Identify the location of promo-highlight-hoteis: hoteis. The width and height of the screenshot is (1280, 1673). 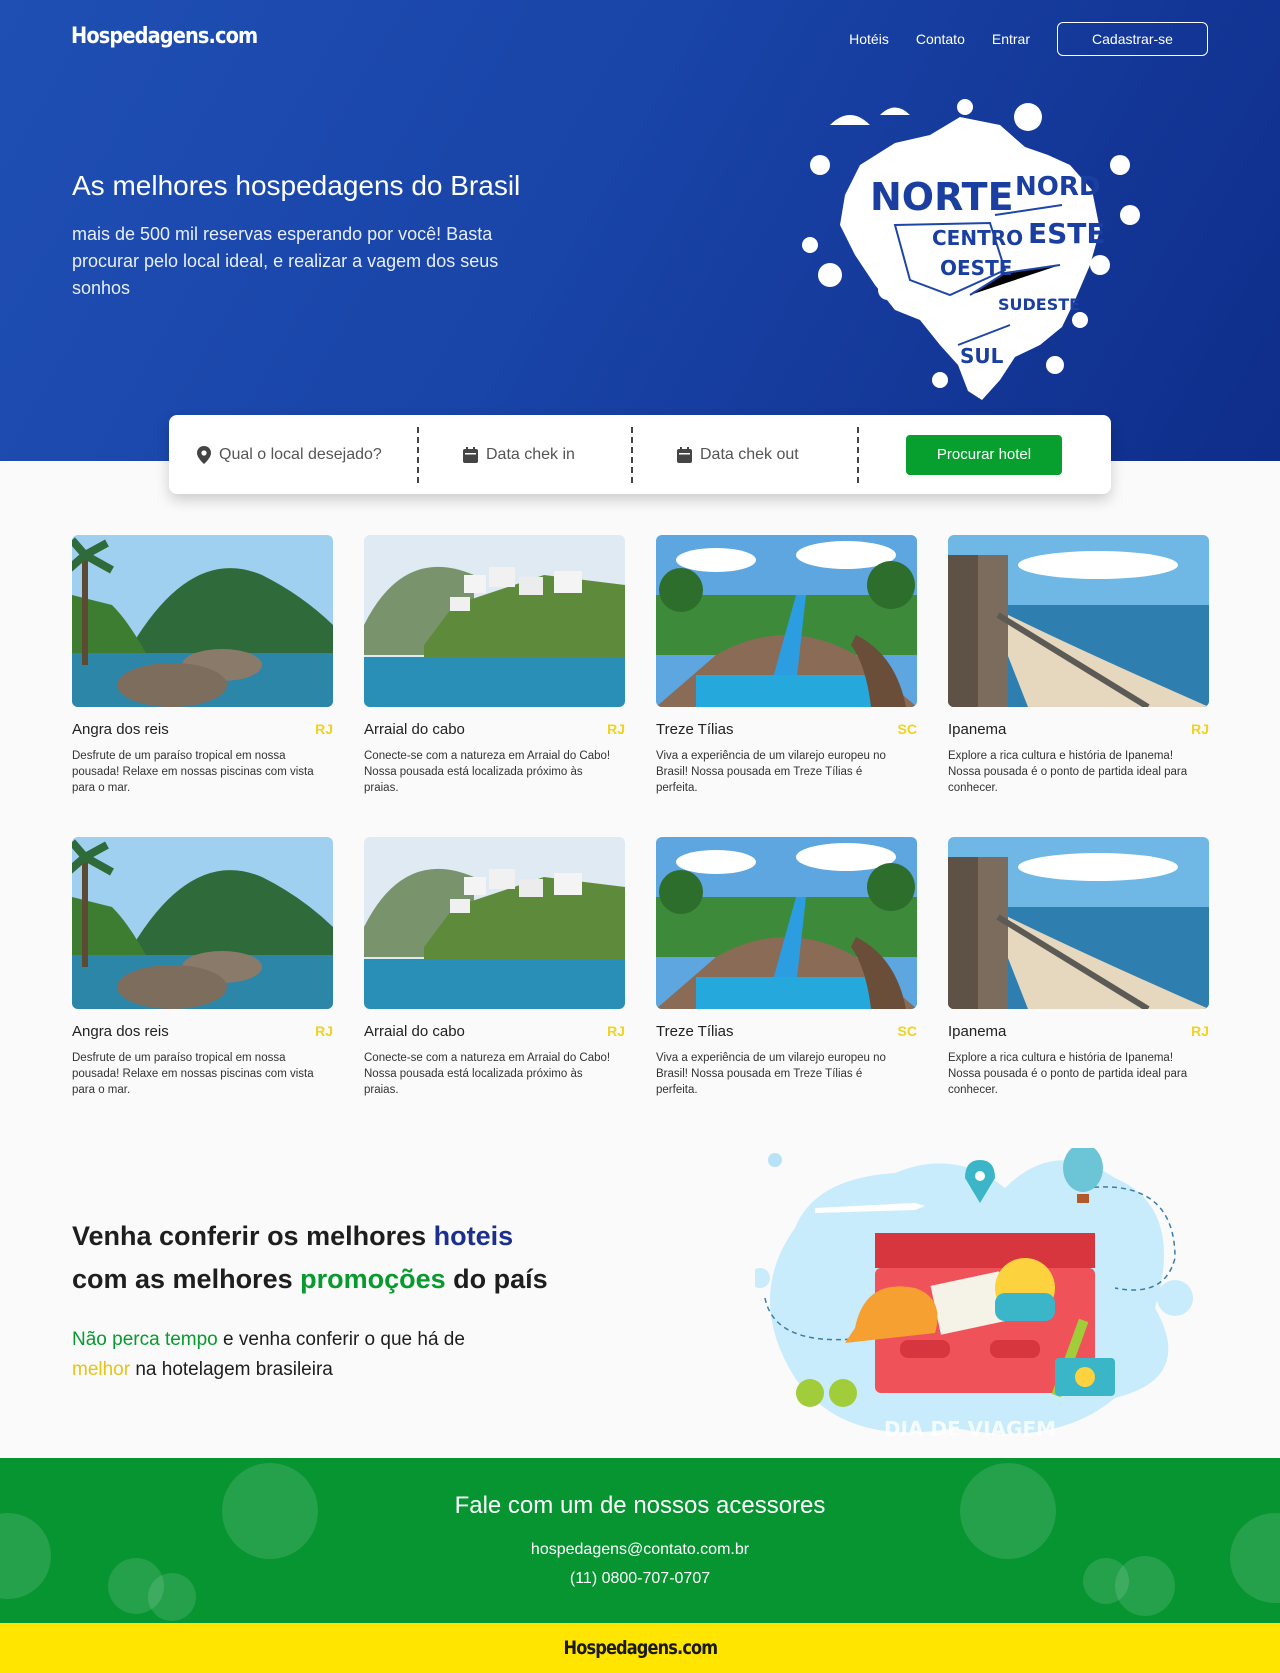
(473, 1236).